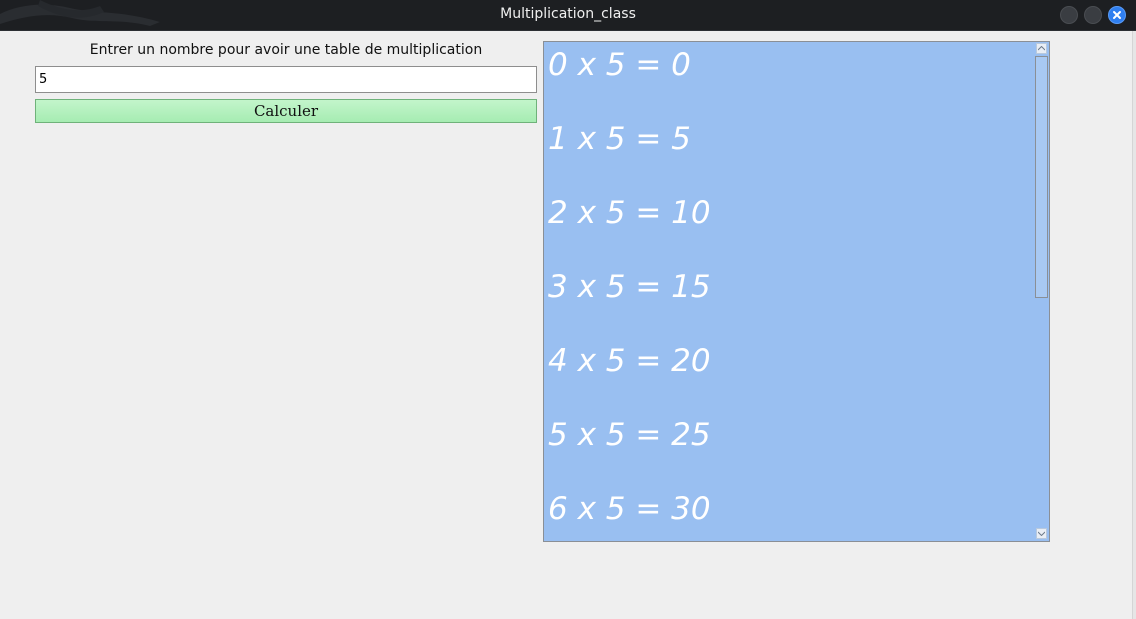 This screenshot has width=1136, height=619. I want to click on result-line: 1 x 5 = 5, so click(619, 139).